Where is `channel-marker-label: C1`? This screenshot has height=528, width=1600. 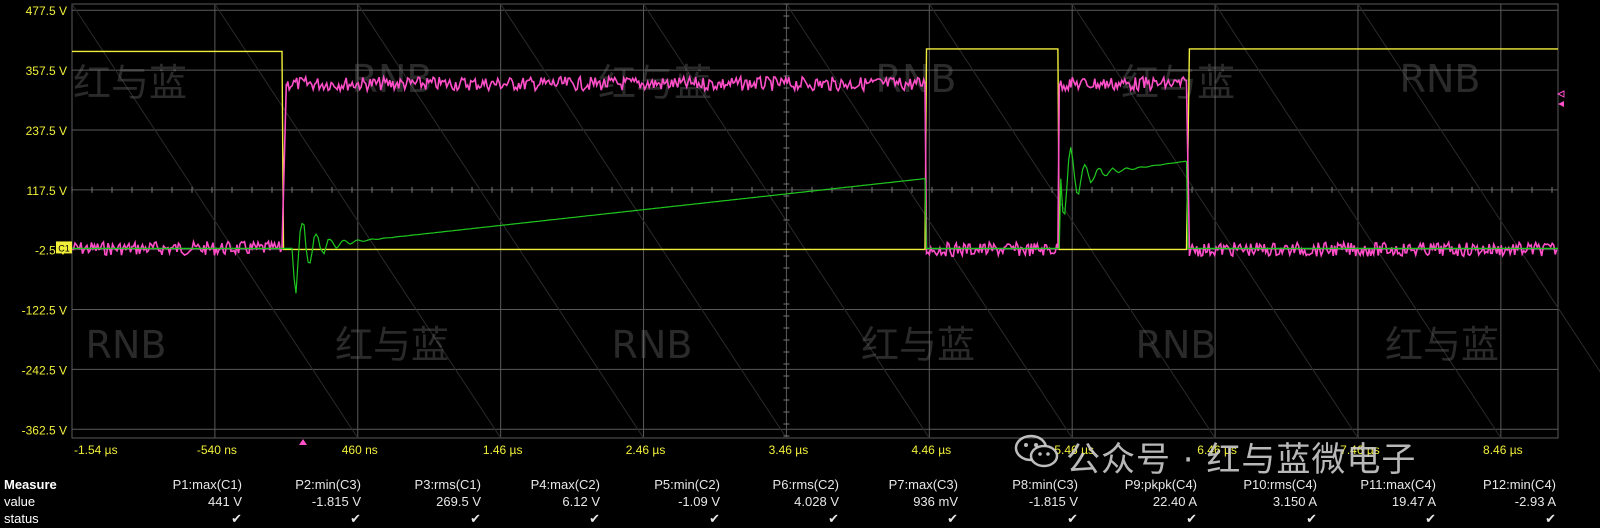 channel-marker-label: C1 is located at coordinates (64, 248).